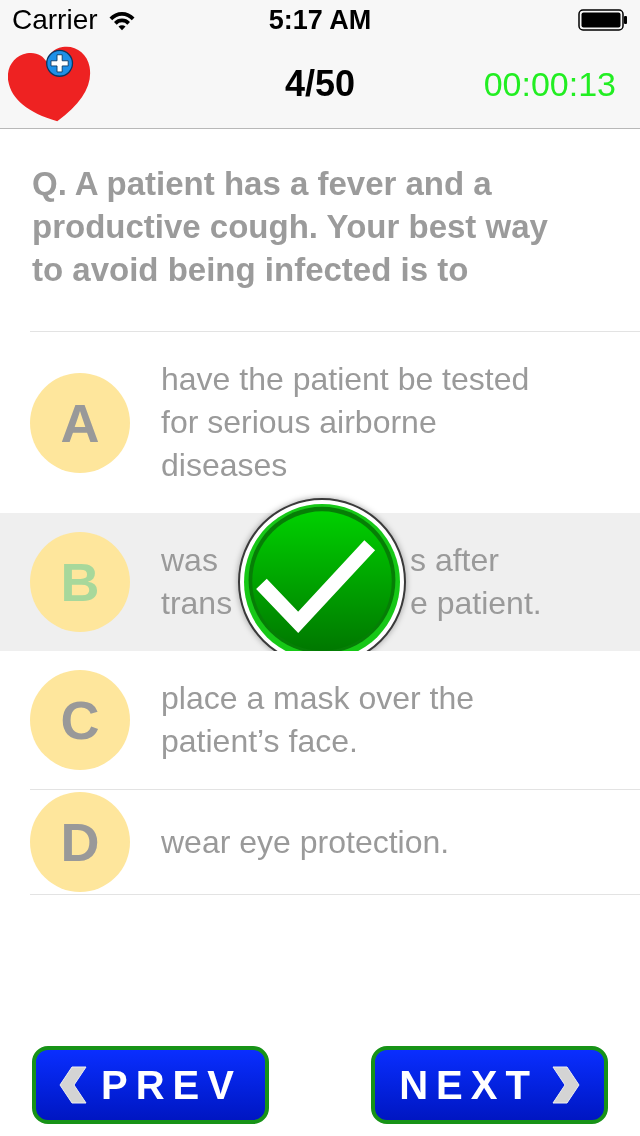  What do you see at coordinates (454, 560) in the screenshot?
I see `option-text: s after` at bounding box center [454, 560].